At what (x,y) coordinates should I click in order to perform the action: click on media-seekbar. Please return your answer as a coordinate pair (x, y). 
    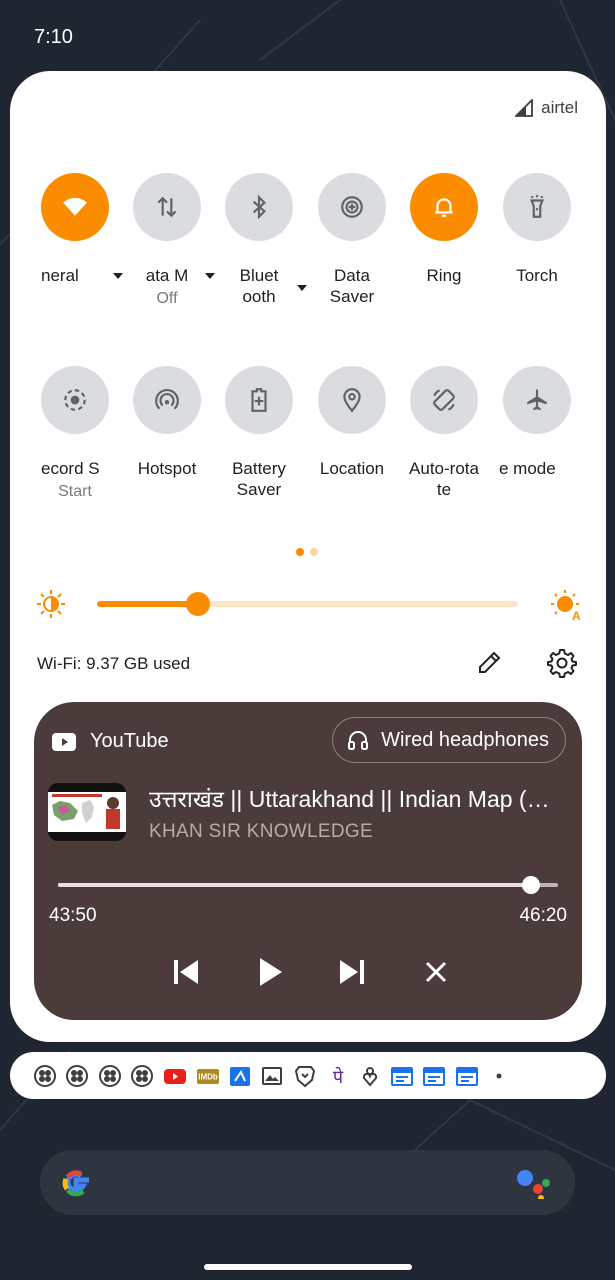
    Looking at the image, I should click on (308, 885).